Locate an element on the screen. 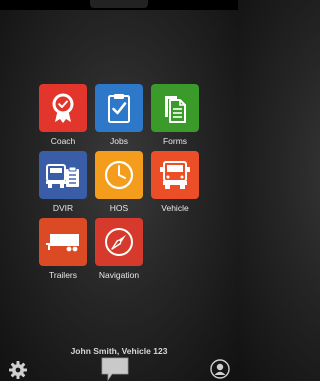 The image size is (320, 381). app-tile-vehicle-box is located at coordinates (175, 175).